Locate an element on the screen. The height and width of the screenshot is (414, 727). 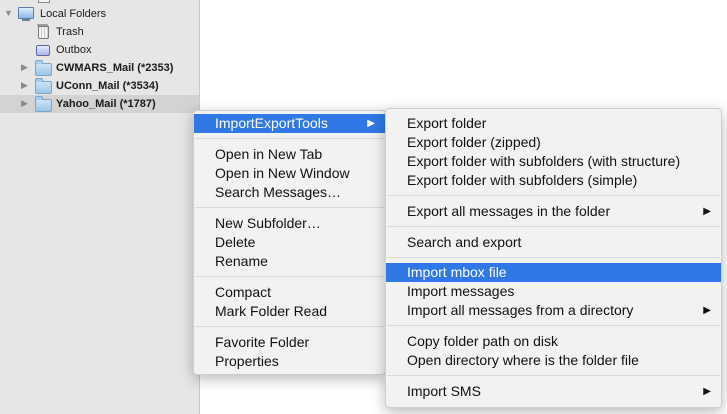
folder-row-uconn: ▶ UConn_Mail (*3534) is located at coordinates (99, 86).